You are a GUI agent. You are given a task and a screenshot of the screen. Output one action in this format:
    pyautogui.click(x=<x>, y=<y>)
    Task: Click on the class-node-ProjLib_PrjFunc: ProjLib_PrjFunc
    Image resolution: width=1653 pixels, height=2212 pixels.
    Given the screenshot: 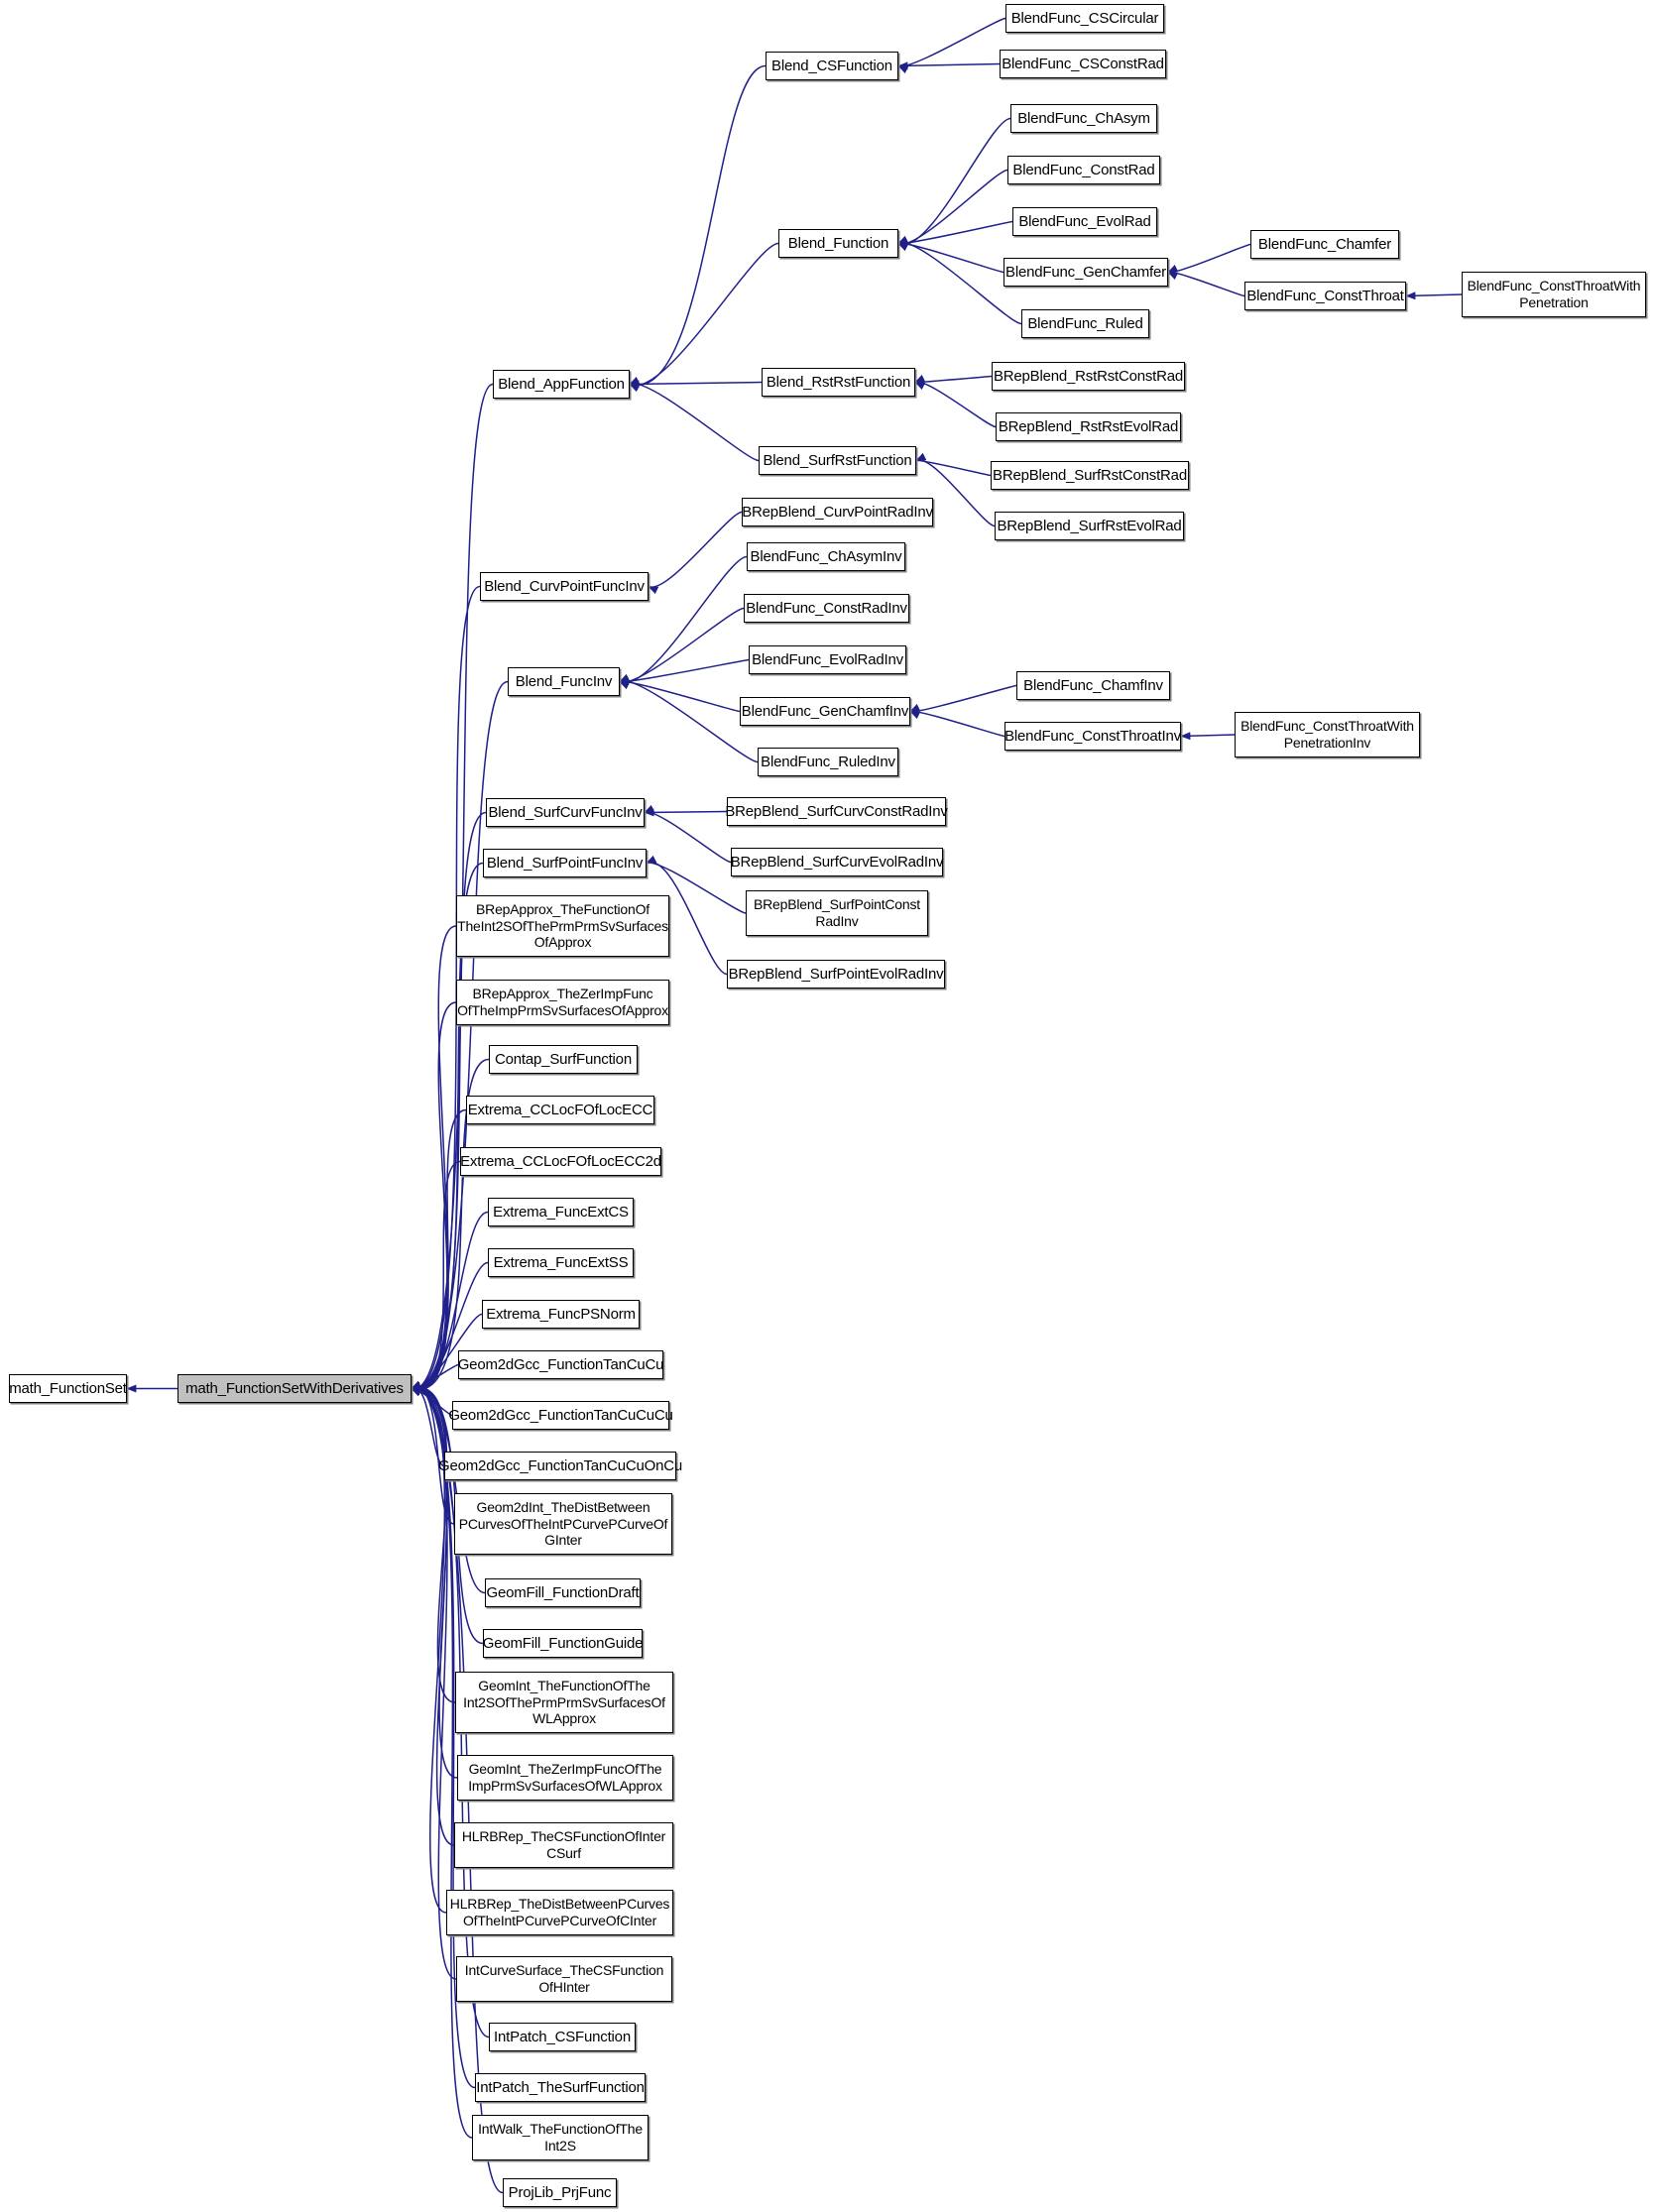 What is the action you would take?
    pyautogui.click(x=560, y=2192)
    